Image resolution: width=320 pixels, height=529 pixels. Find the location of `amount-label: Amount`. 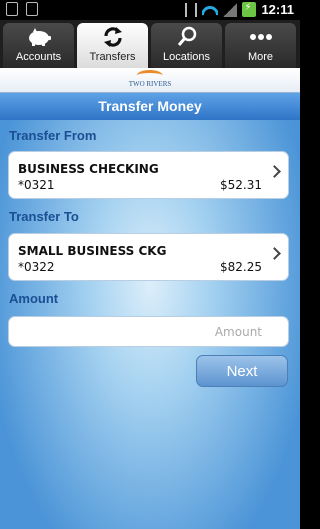

amount-label: Amount is located at coordinates (34, 298).